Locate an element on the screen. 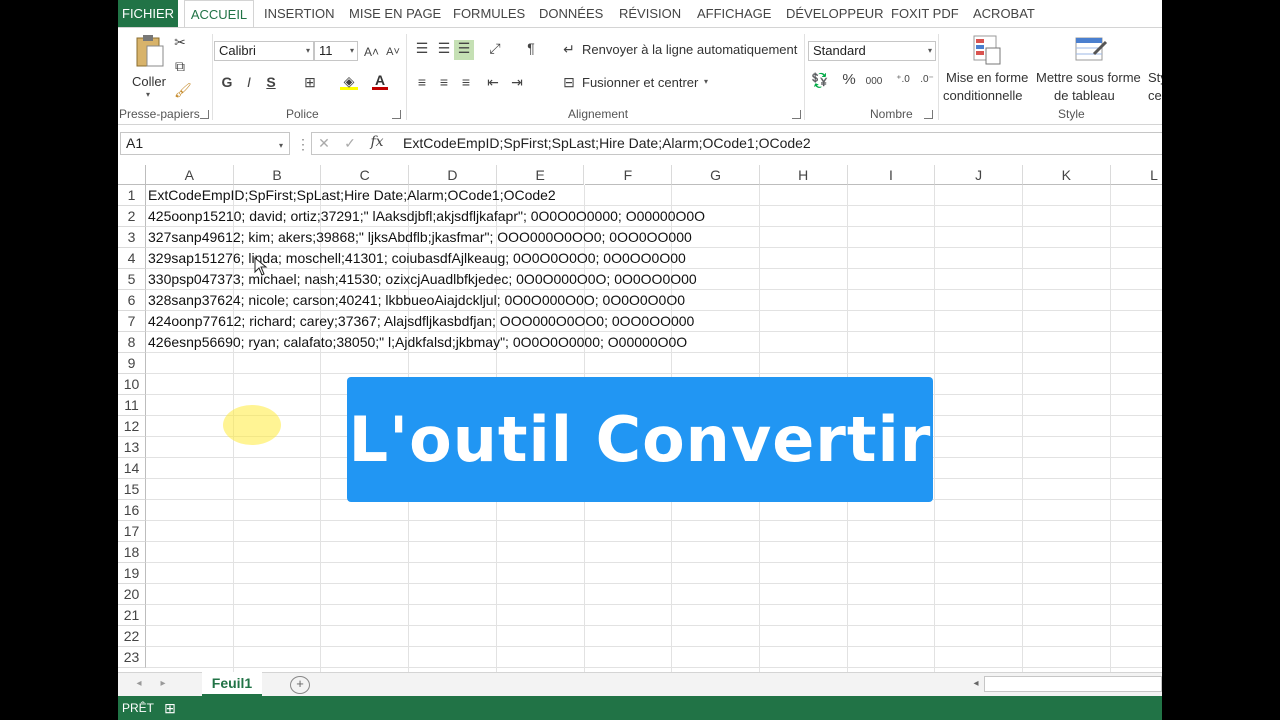  add-sheet-icon: + is located at coordinates (300, 685).